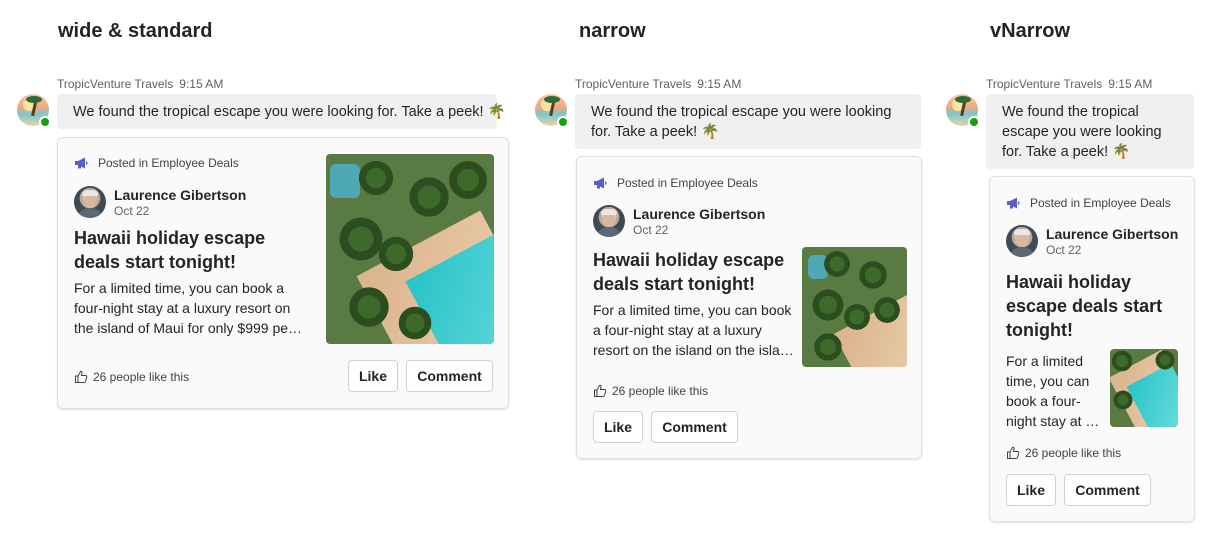 The width and height of the screenshot is (1222, 538). What do you see at coordinates (135, 31) in the screenshot?
I see `variant-heading: wide & standard` at bounding box center [135, 31].